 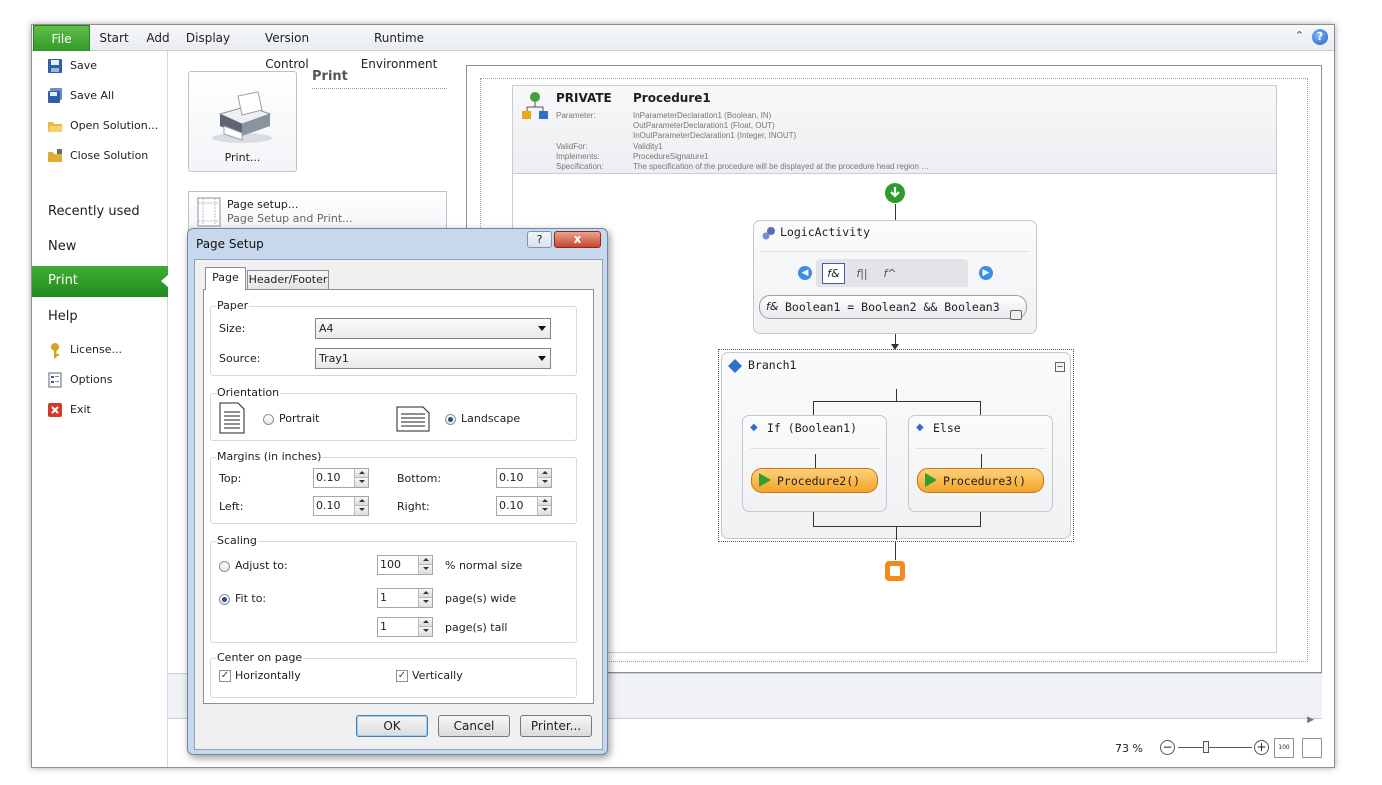 I want to click on horizontally-checkbox: ✓, so click(x=225, y=676).